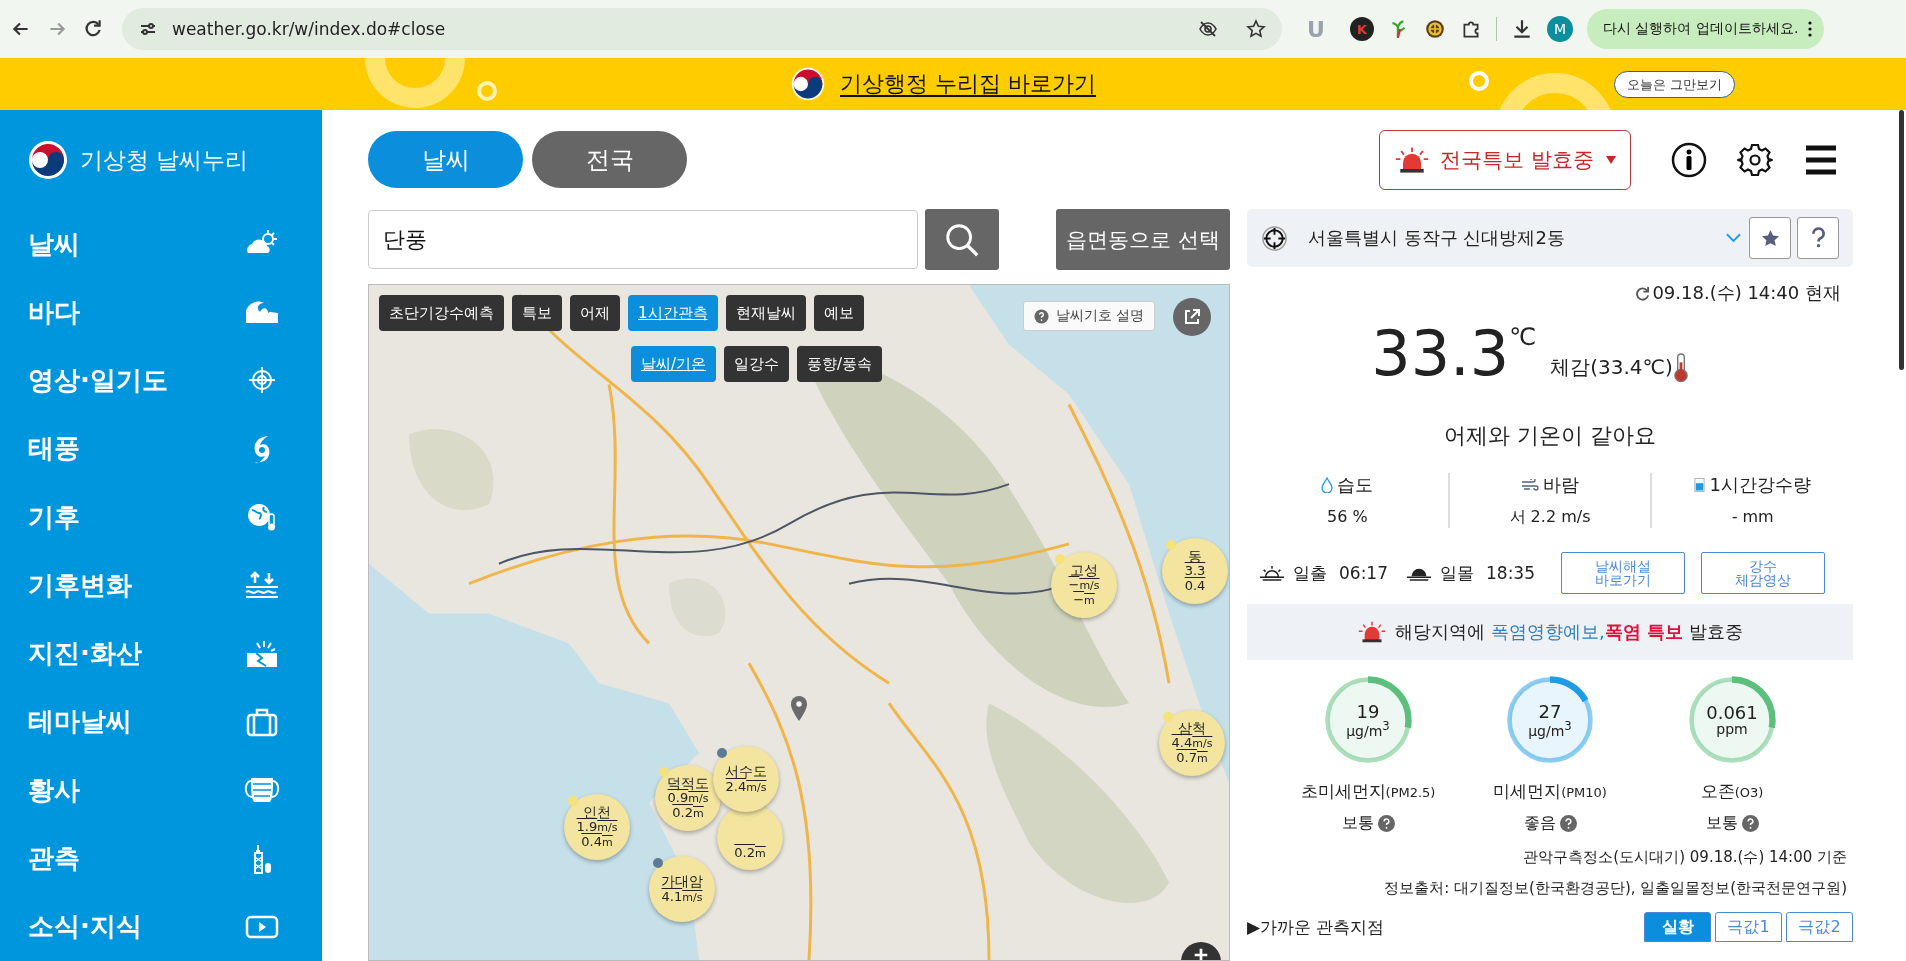 This screenshot has width=1906, height=961. I want to click on favorite-button, so click(1770, 238).